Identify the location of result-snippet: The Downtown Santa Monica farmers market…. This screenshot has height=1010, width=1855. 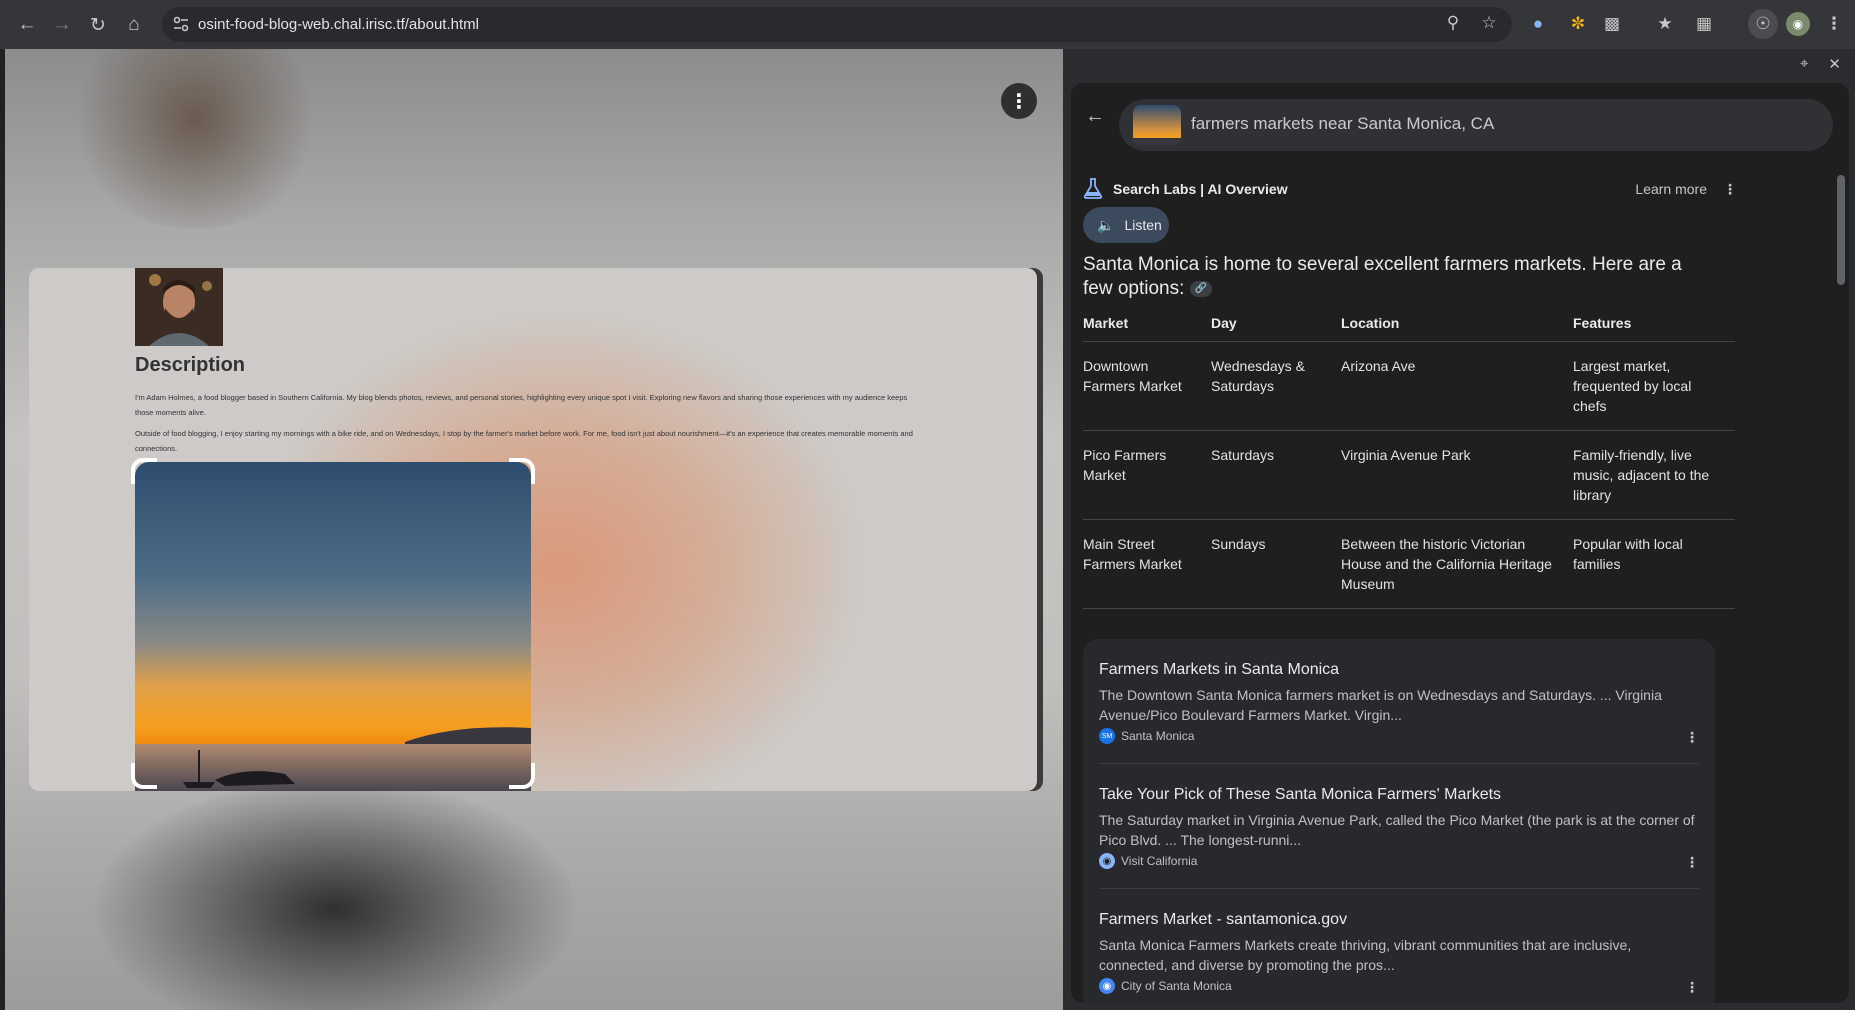
(1380, 705).